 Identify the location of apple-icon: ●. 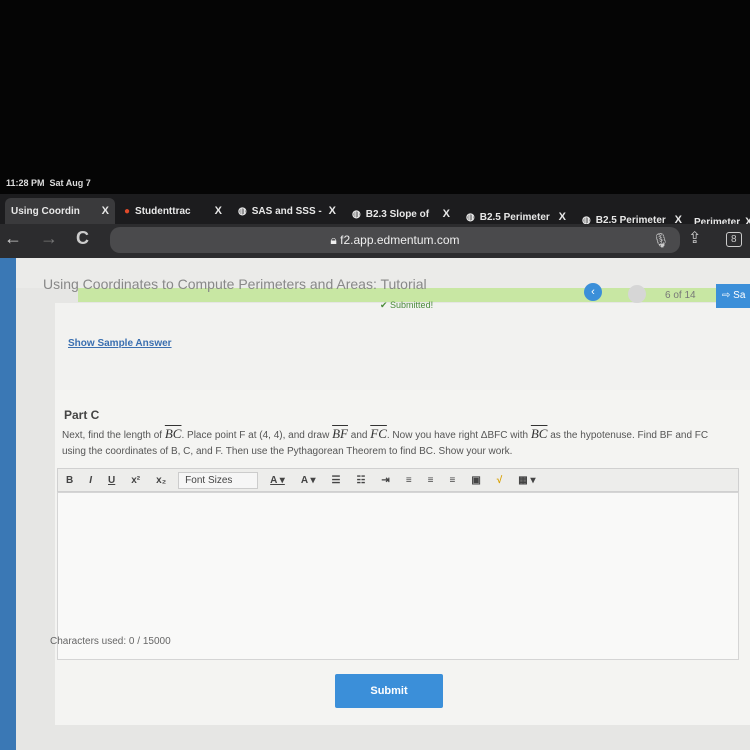
(127, 211).